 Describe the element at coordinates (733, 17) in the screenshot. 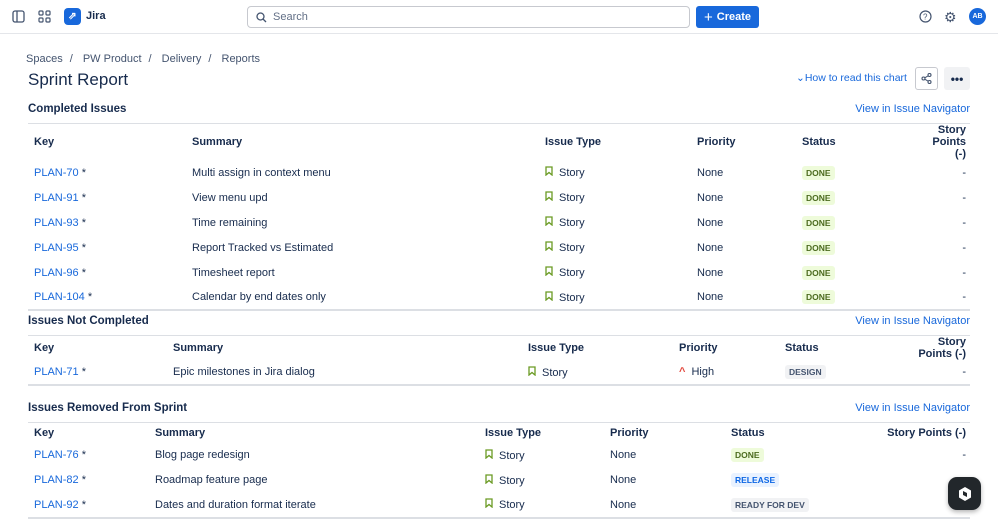

I see `create-label: Create` at that location.